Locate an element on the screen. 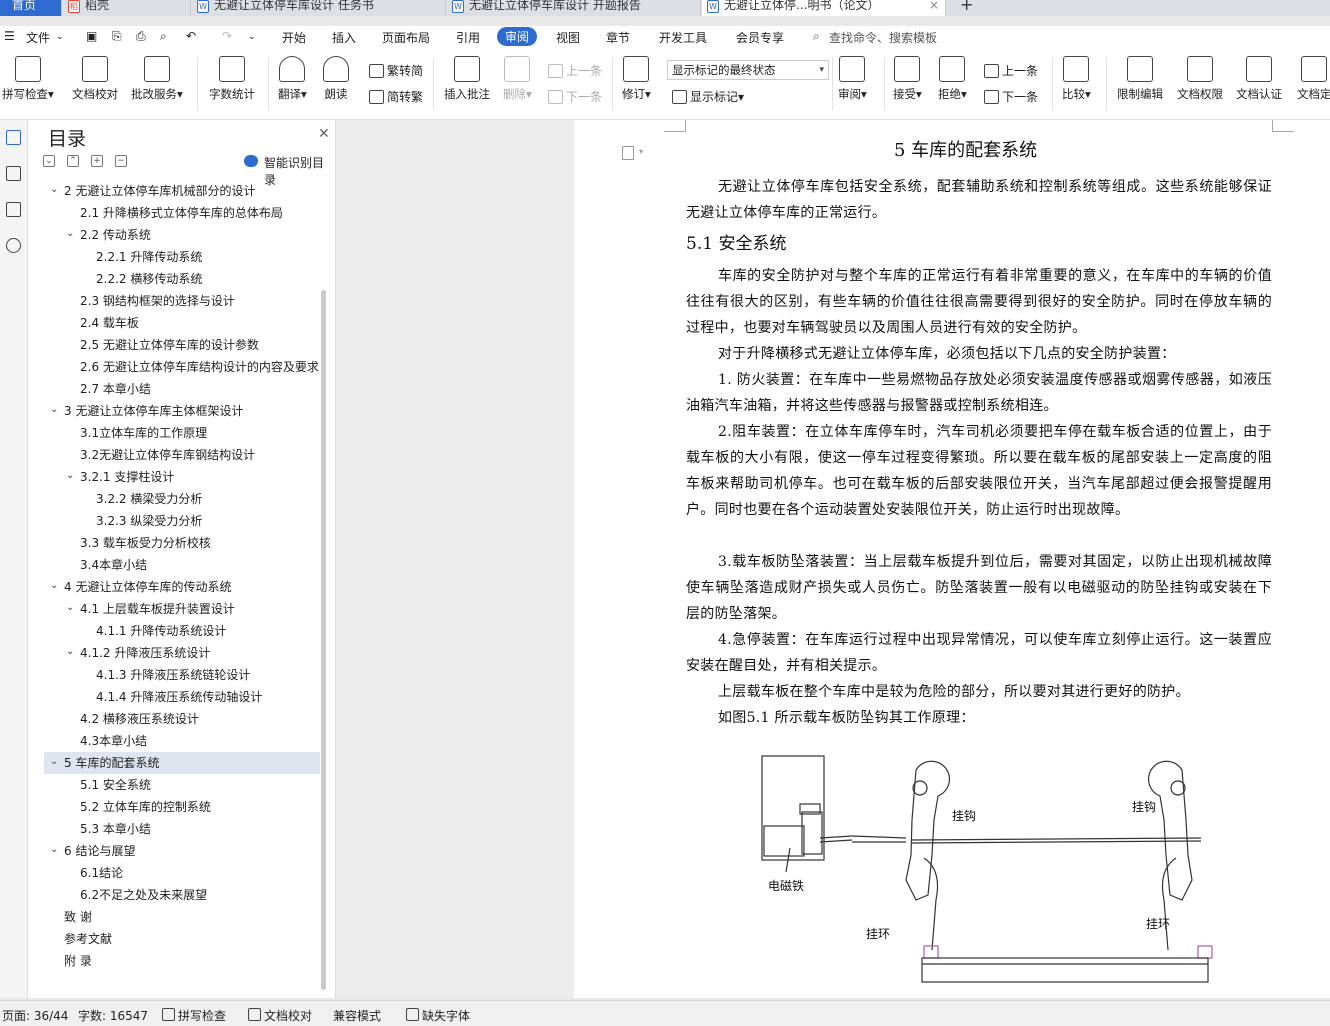 This screenshot has height=1026, width=1330. menu-home: 开始 is located at coordinates (294, 37).